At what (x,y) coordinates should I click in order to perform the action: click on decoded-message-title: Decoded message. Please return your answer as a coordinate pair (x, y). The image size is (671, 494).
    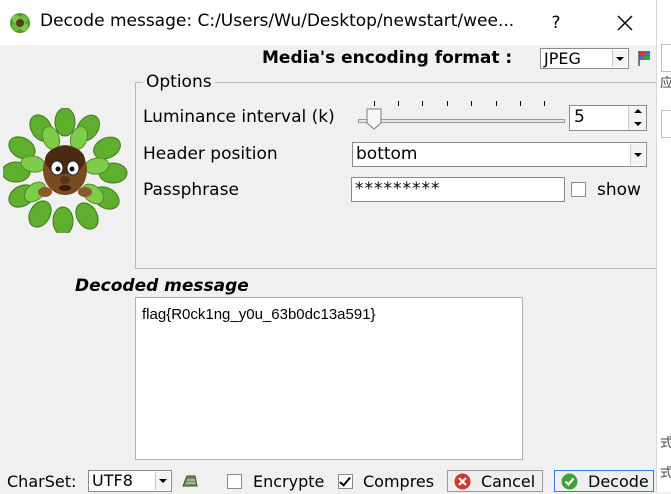
    Looking at the image, I should click on (162, 286).